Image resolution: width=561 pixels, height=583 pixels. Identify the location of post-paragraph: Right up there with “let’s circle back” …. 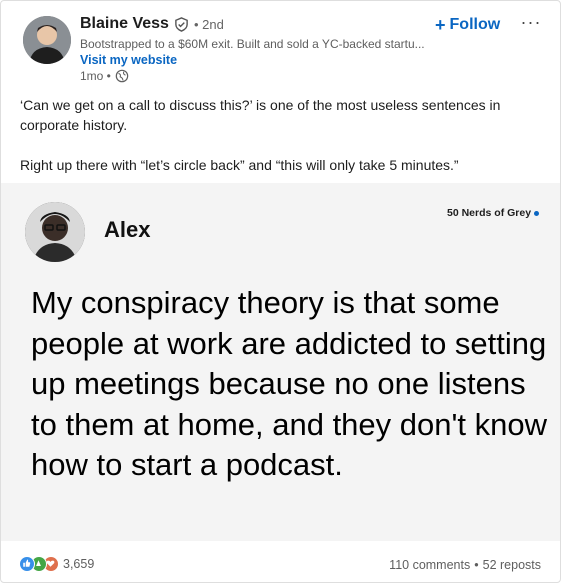
(239, 165).